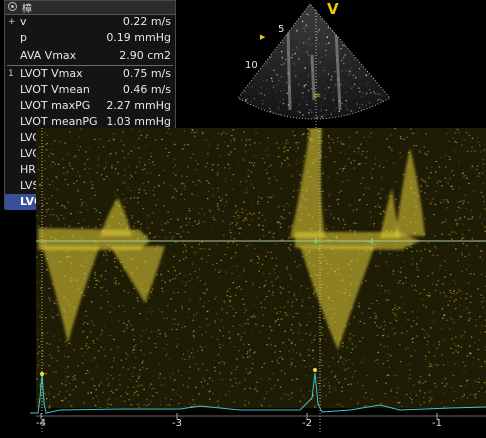 The width and height of the screenshot is (486, 438). I want to click on time-axis: -4-3-2-1, so click(261, 421).